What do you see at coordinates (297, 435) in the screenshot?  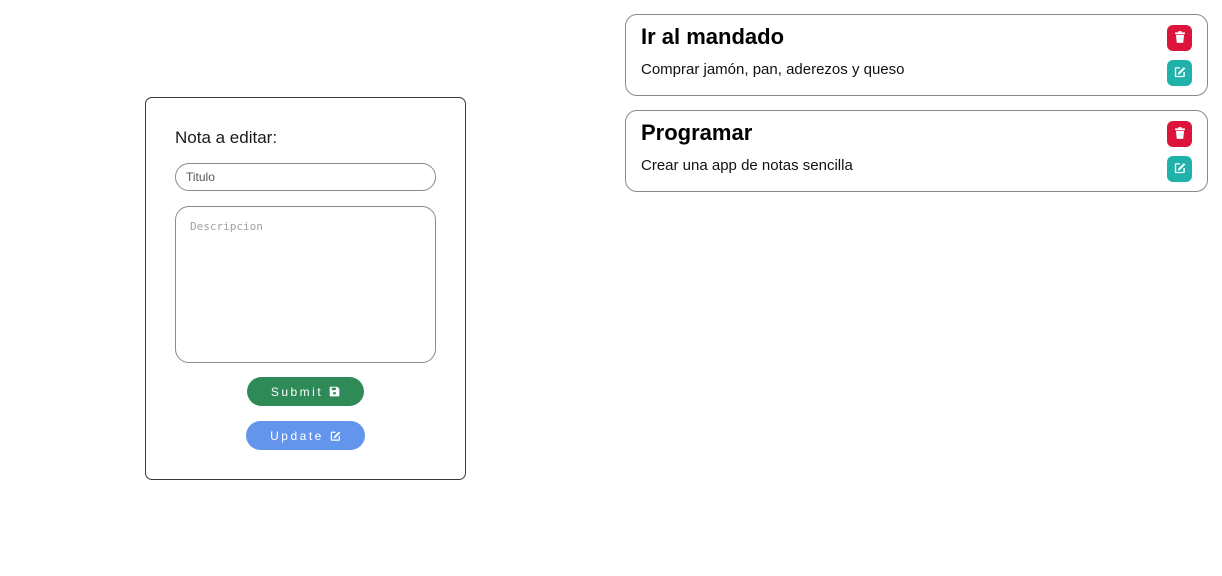 I see `update-label: Update` at bounding box center [297, 435].